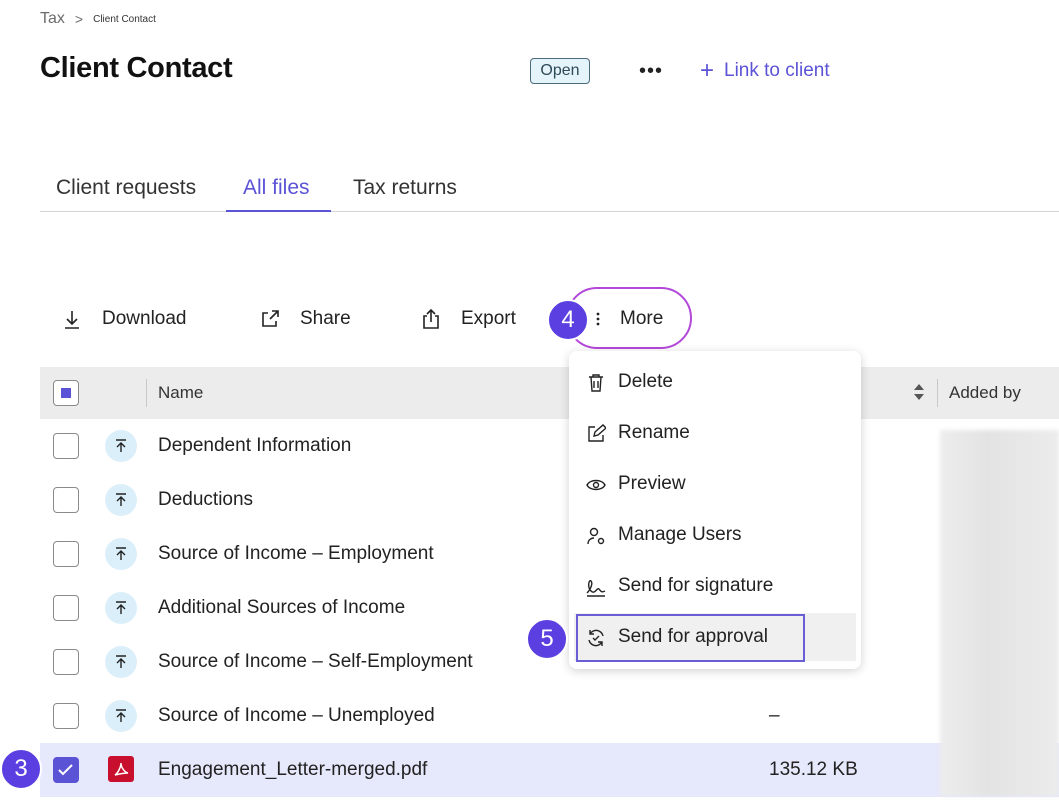  I want to click on menu-item-delete: Delete, so click(715, 382).